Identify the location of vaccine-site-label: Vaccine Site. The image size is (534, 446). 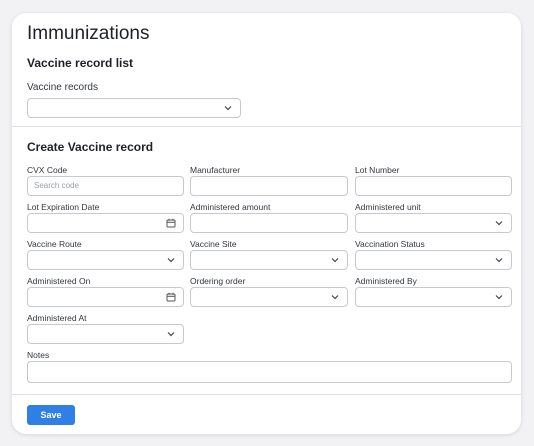
(213, 244).